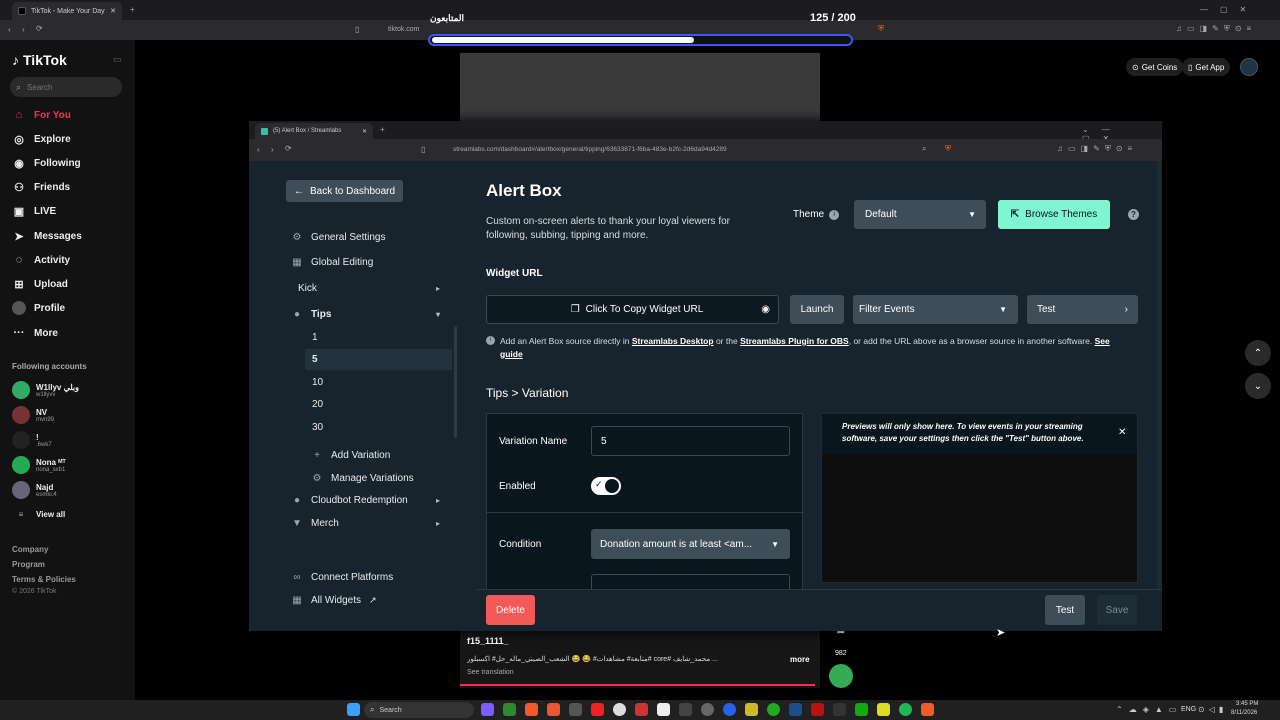 The image size is (1280, 720). Describe the element at coordinates (1065, 610) in the screenshot. I see `test-button: Test` at that location.